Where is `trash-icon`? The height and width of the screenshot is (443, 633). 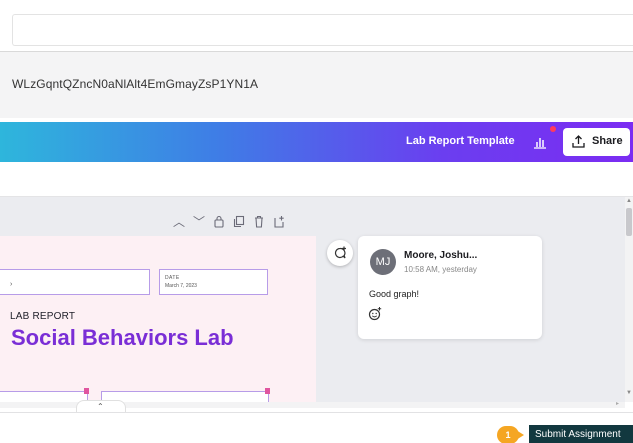 trash-icon is located at coordinates (259, 222).